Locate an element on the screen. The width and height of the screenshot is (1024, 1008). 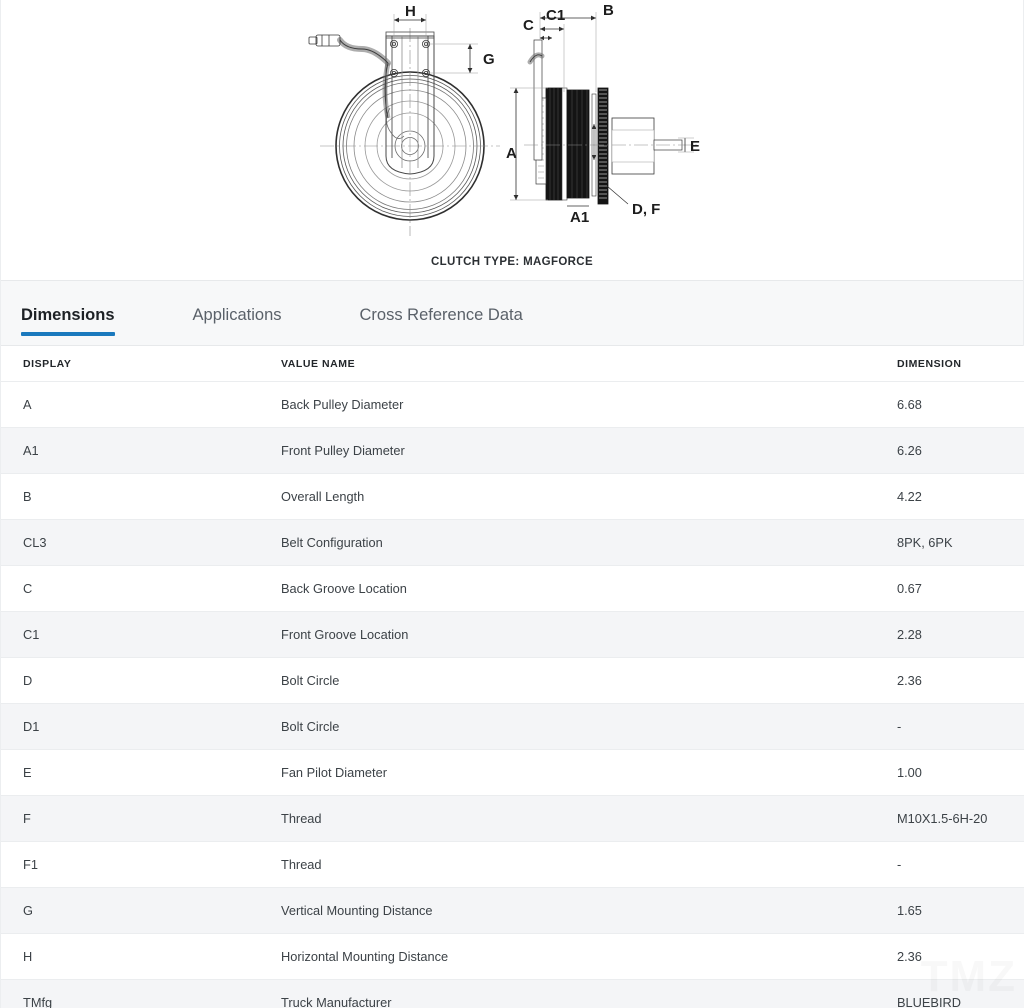
dim-label-df: D, F is located at coordinates (646, 209).